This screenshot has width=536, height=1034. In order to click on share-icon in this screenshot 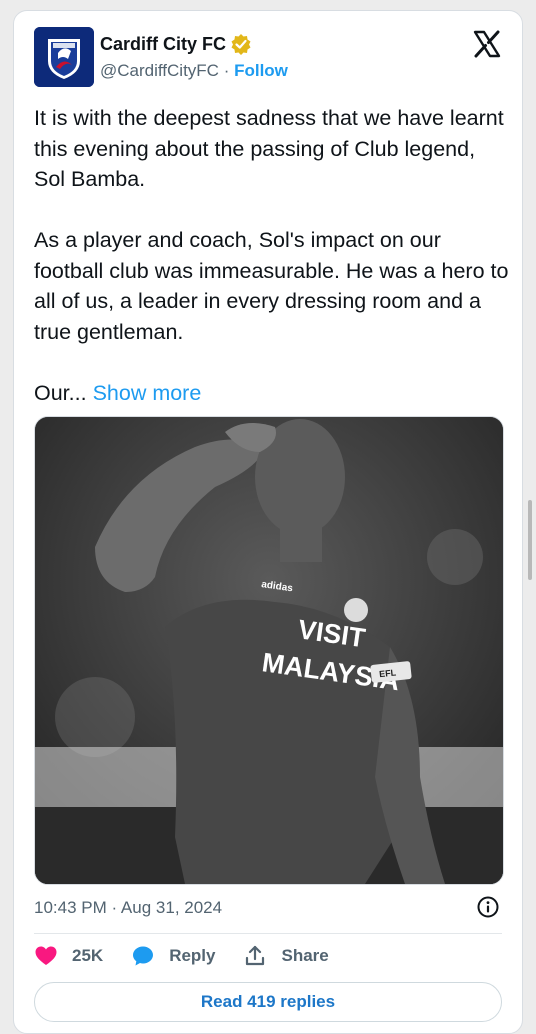, I will do `click(255, 955)`.